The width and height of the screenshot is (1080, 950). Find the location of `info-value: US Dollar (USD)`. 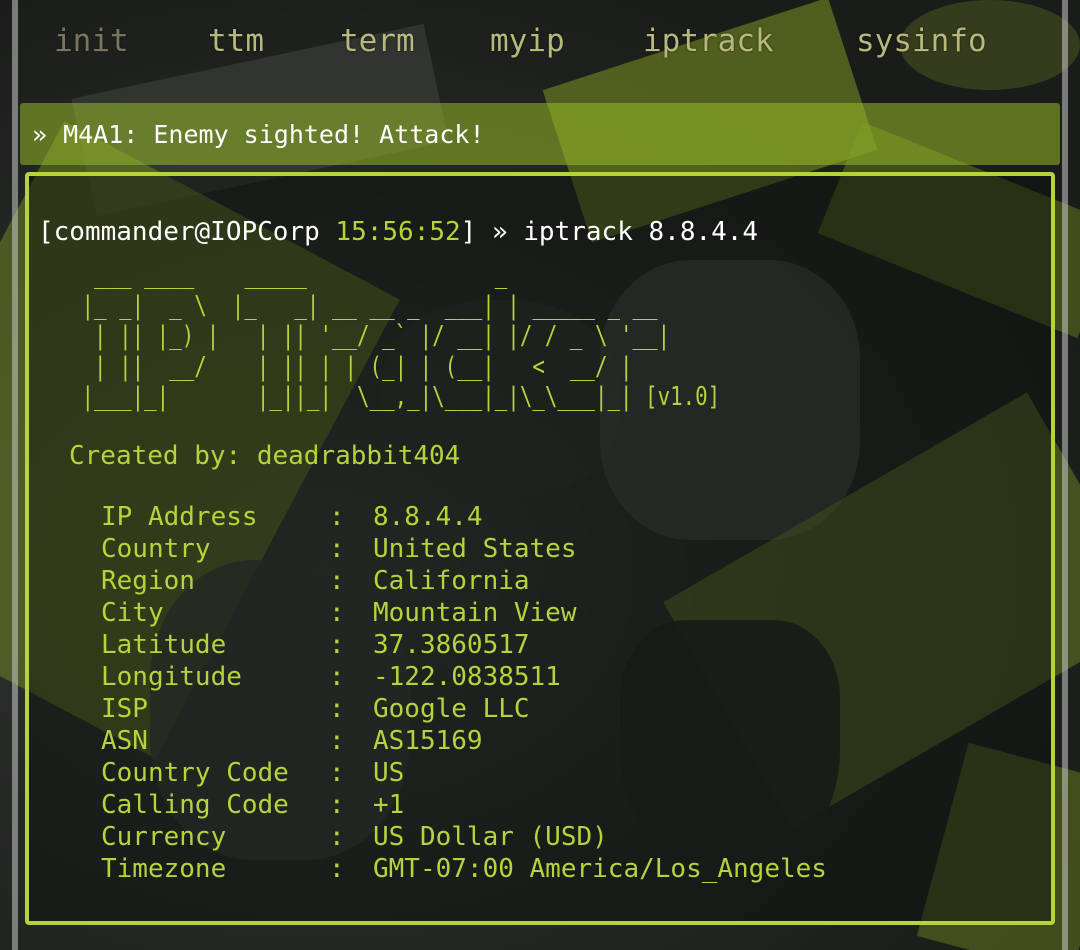

info-value: US Dollar (USD) is located at coordinates (490, 837).